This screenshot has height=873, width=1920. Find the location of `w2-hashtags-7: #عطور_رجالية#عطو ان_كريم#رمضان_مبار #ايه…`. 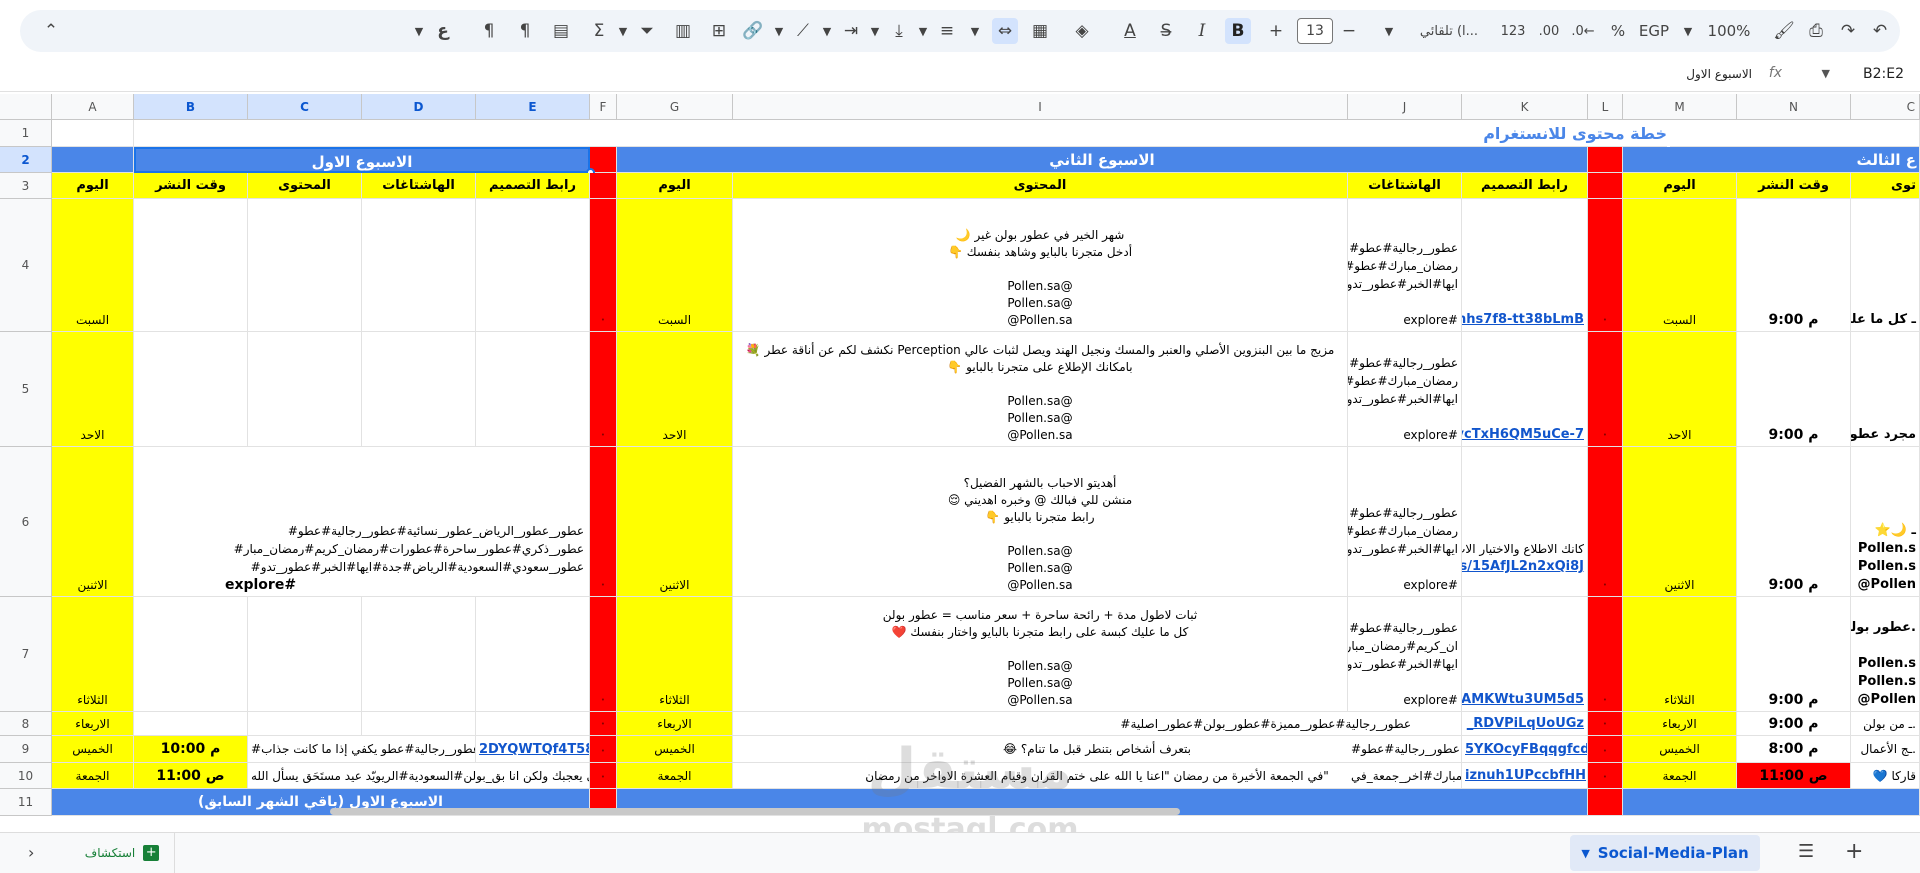

w2-hashtags-7: #عطور_رجالية#عطو ان_كريم#رمضان_مبار #ايه… is located at coordinates (1405, 654).